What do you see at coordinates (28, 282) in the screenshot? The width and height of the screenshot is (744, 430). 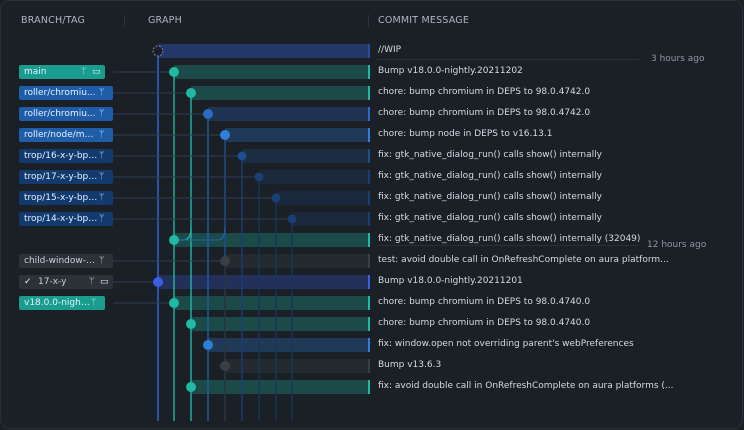 I see `check-icon: ✓` at bounding box center [28, 282].